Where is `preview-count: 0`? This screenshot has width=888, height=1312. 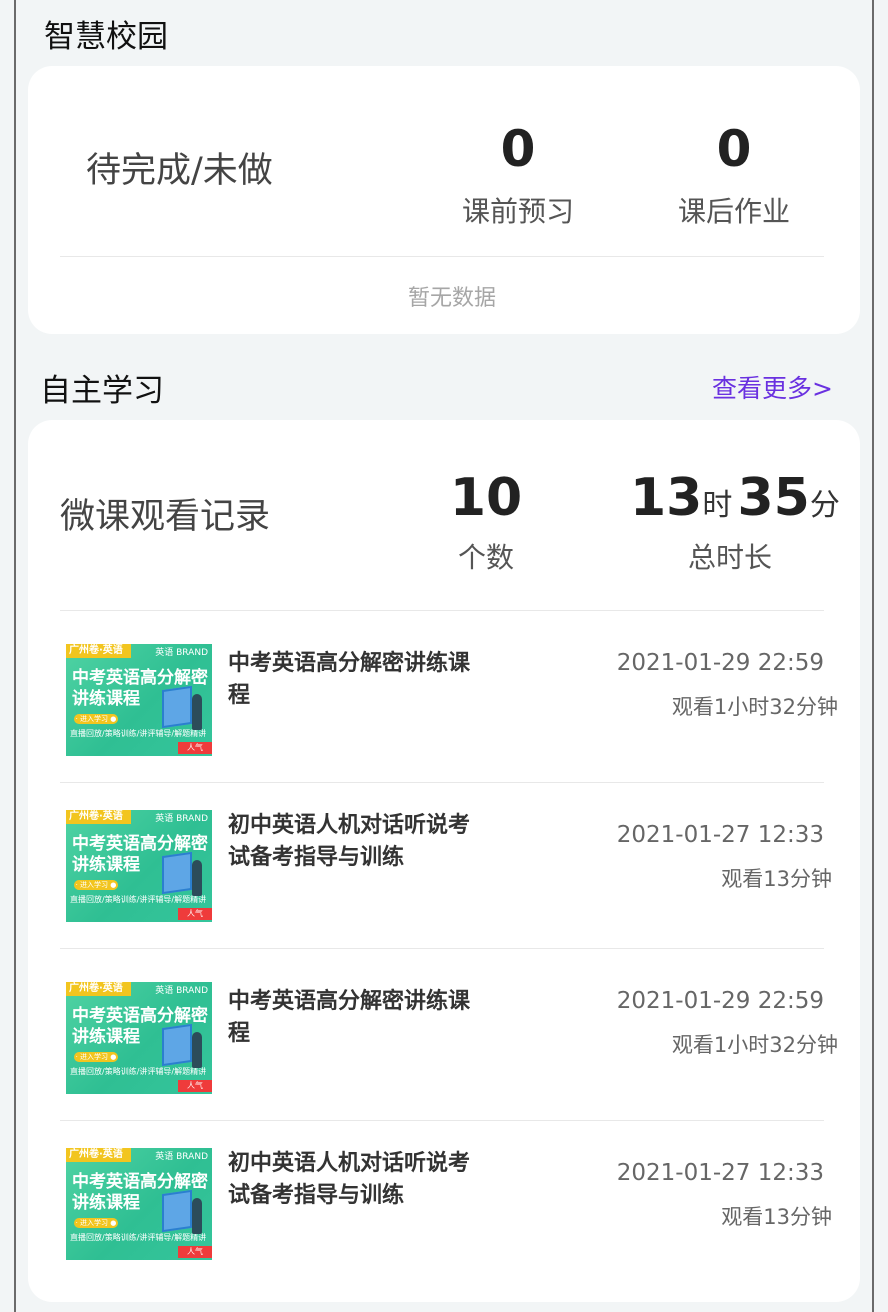
preview-count: 0 is located at coordinates (518, 149).